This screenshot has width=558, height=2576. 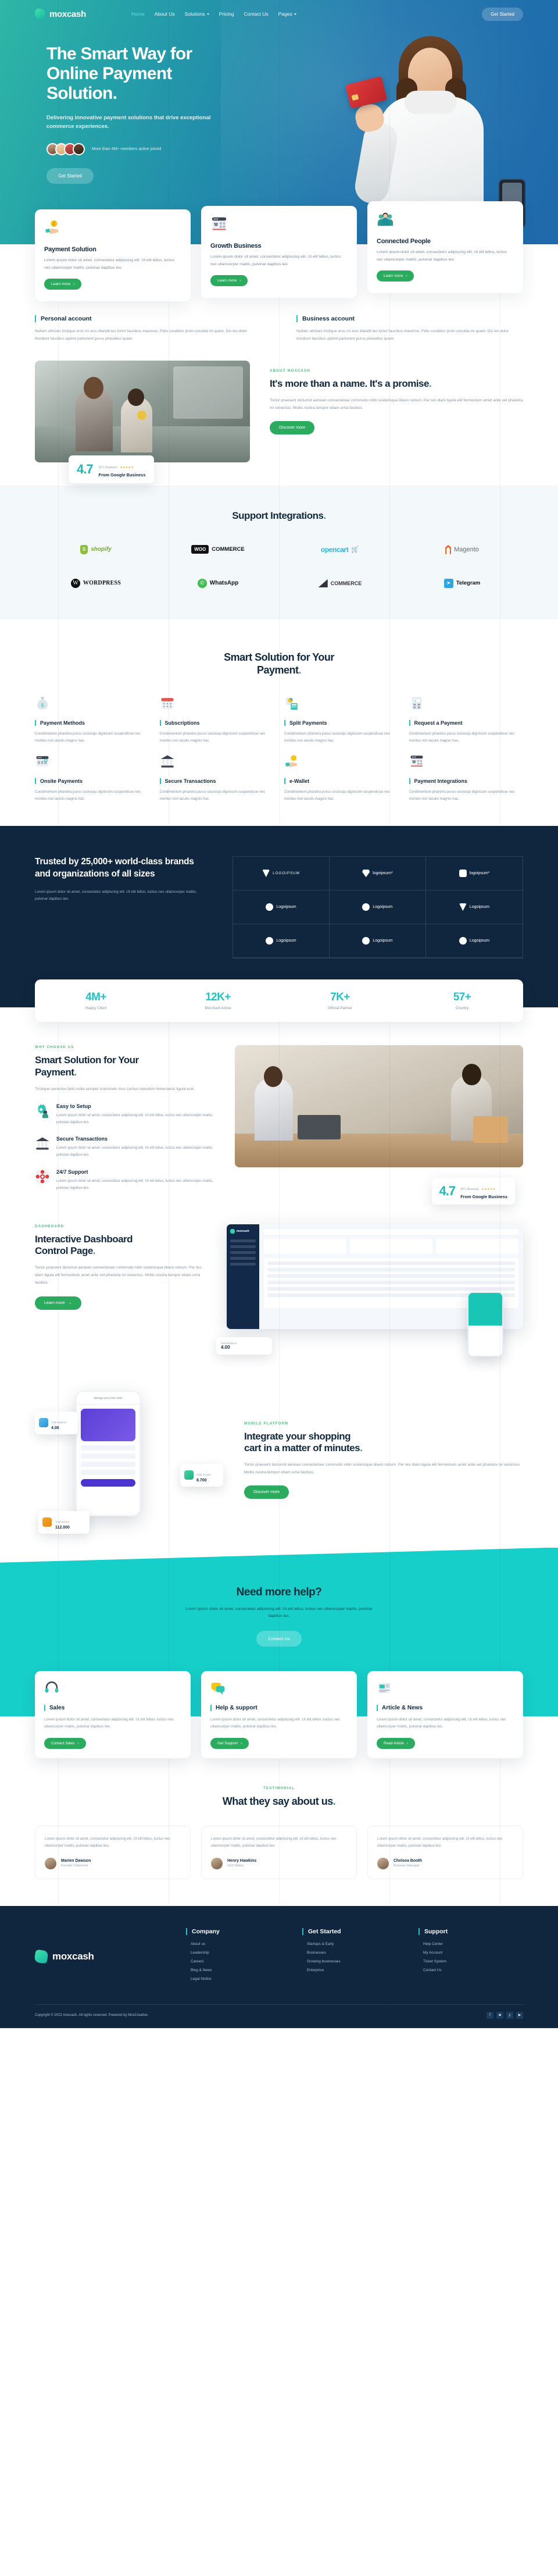 What do you see at coordinates (218, 1008) in the screenshot?
I see `stat-label: Merchant Active` at bounding box center [218, 1008].